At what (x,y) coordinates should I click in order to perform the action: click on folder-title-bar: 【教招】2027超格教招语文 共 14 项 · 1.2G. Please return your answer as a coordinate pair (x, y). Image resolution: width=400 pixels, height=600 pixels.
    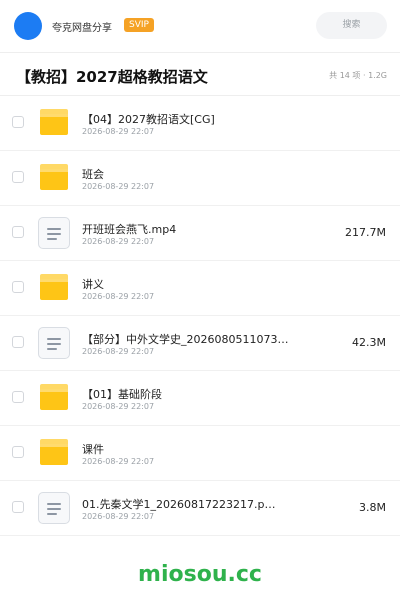
    Looking at the image, I should click on (200, 74).